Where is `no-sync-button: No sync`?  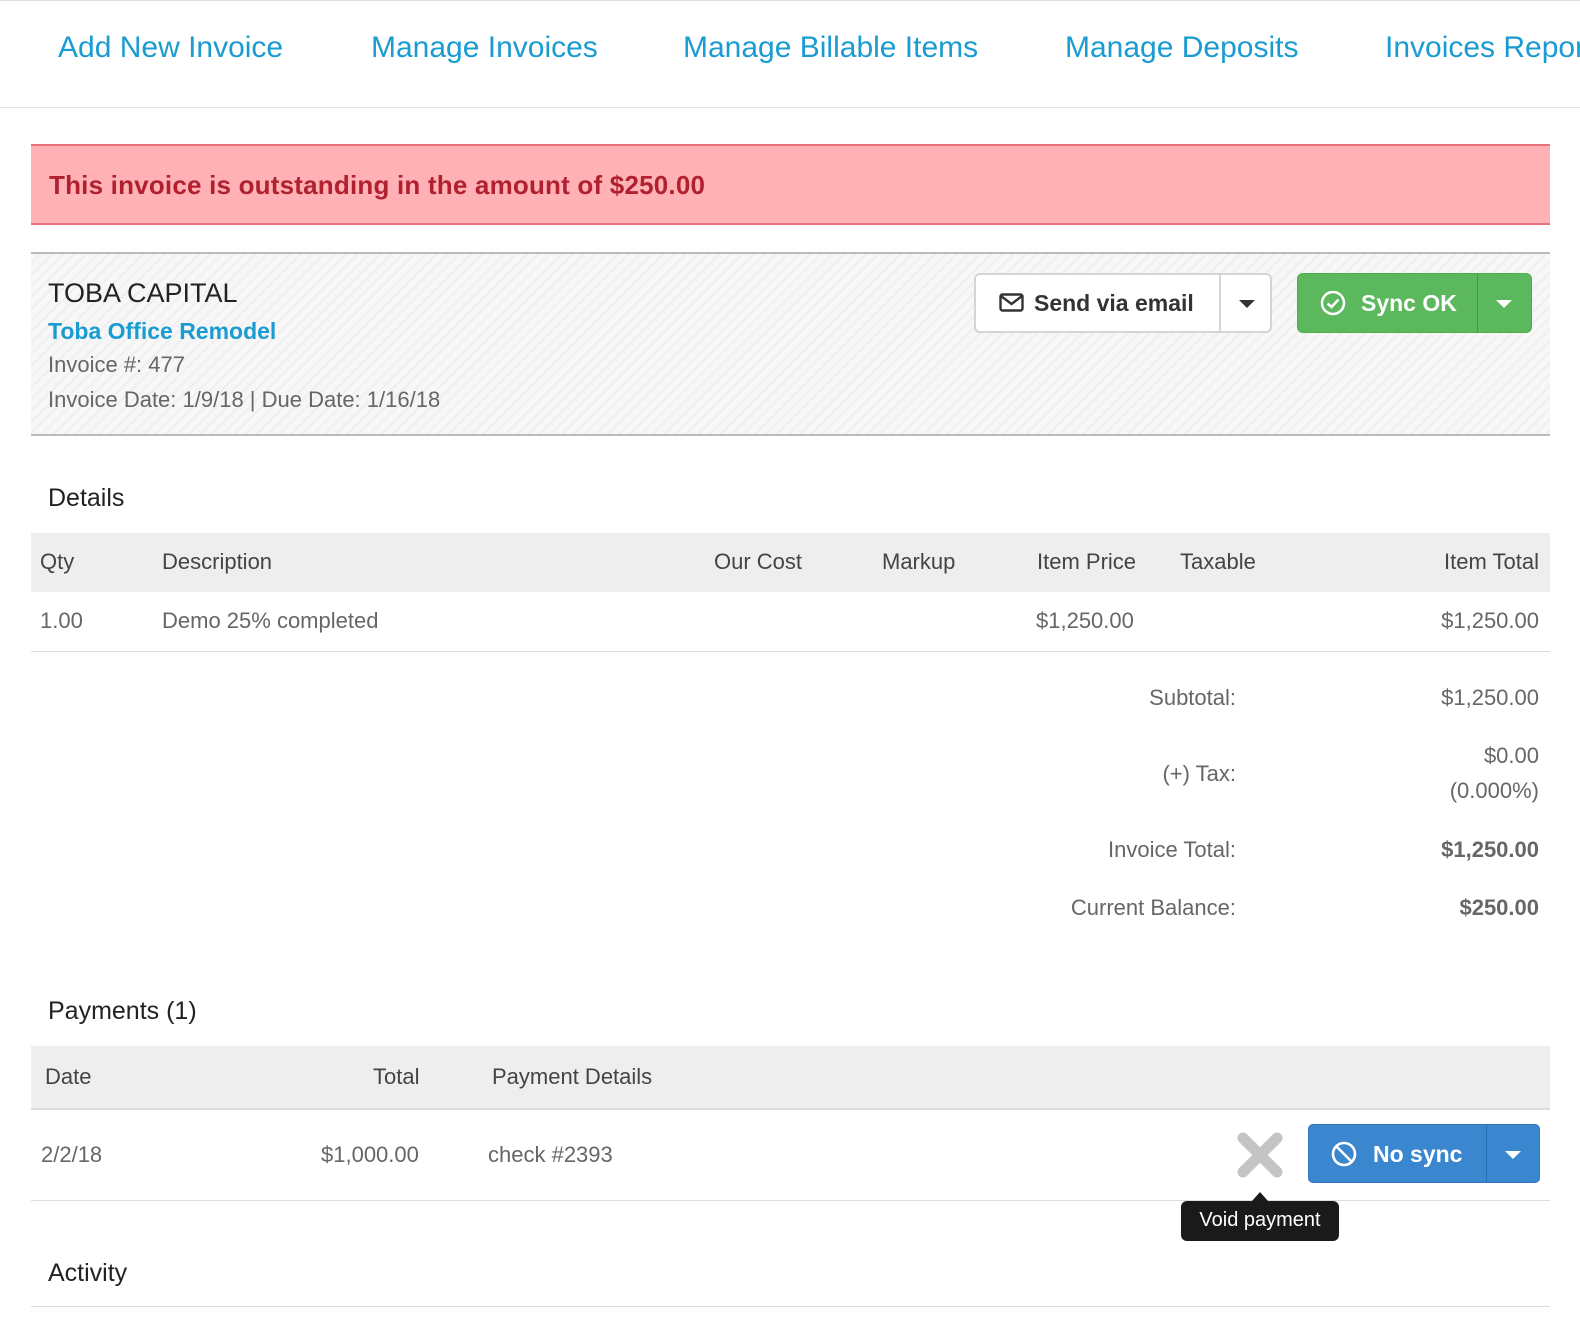
no-sync-button: No sync is located at coordinates (1424, 1153).